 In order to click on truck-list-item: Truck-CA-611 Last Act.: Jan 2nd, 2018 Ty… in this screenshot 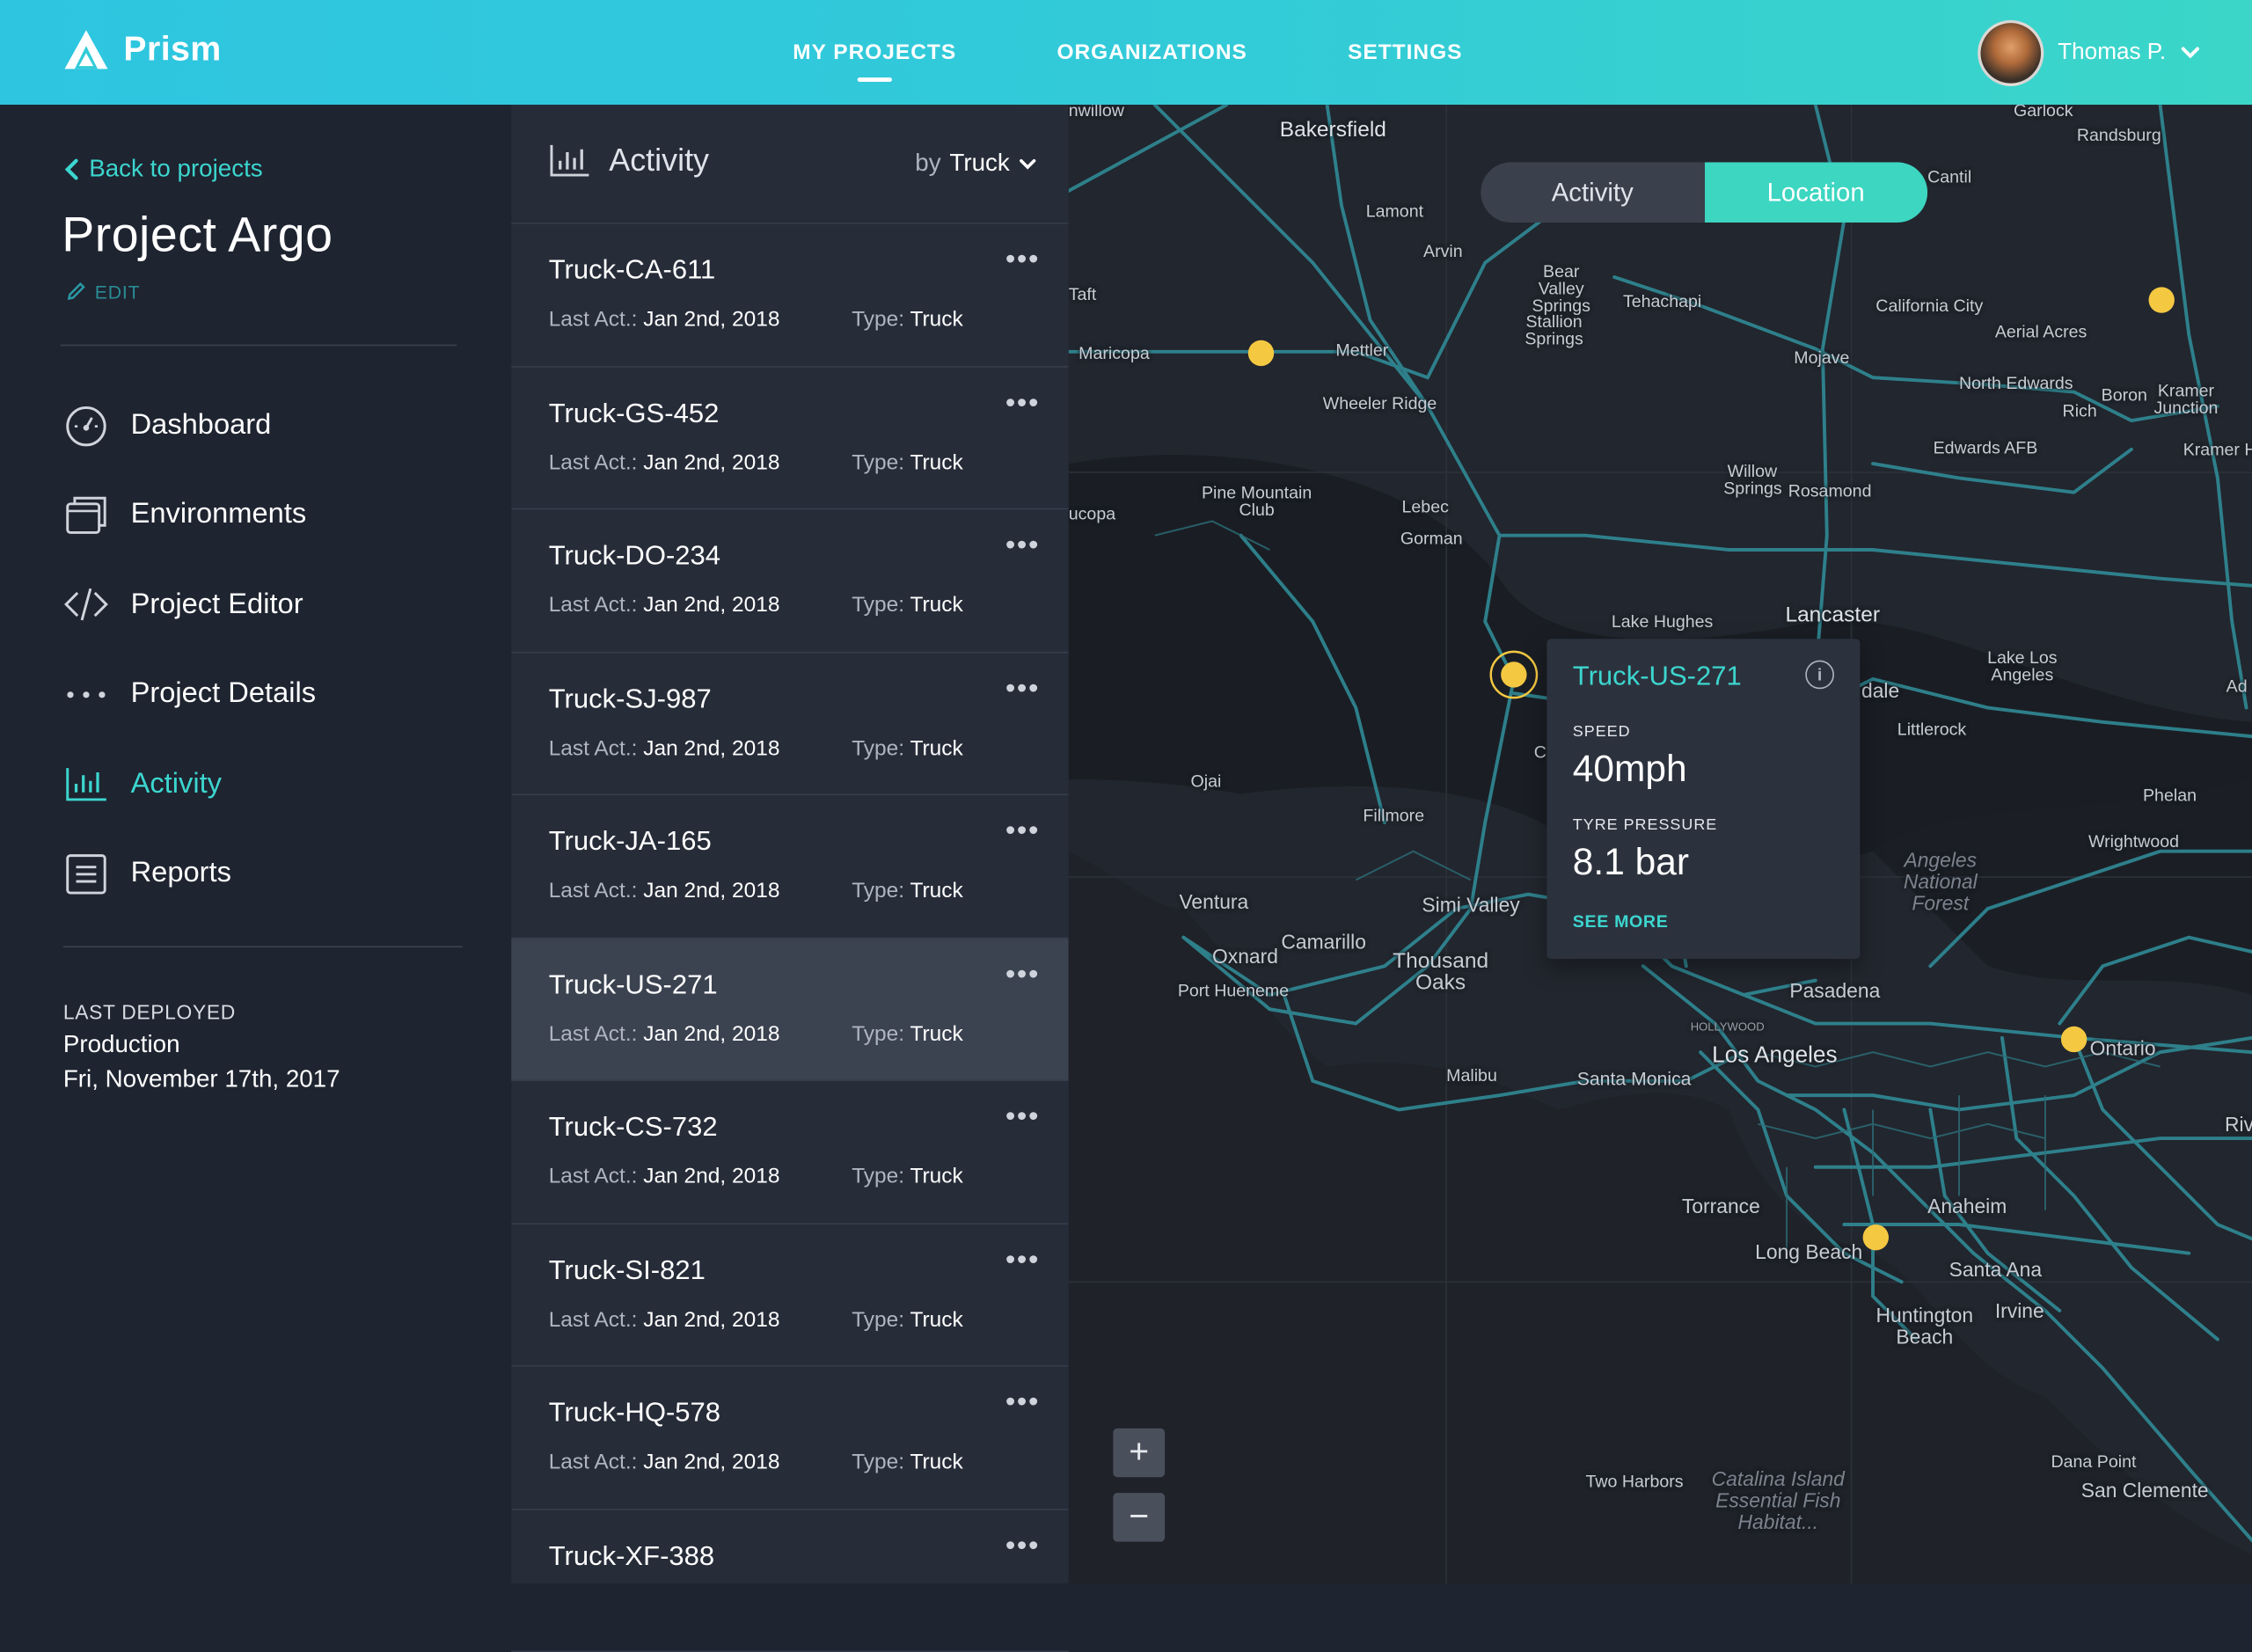, I will do `click(790, 295)`.